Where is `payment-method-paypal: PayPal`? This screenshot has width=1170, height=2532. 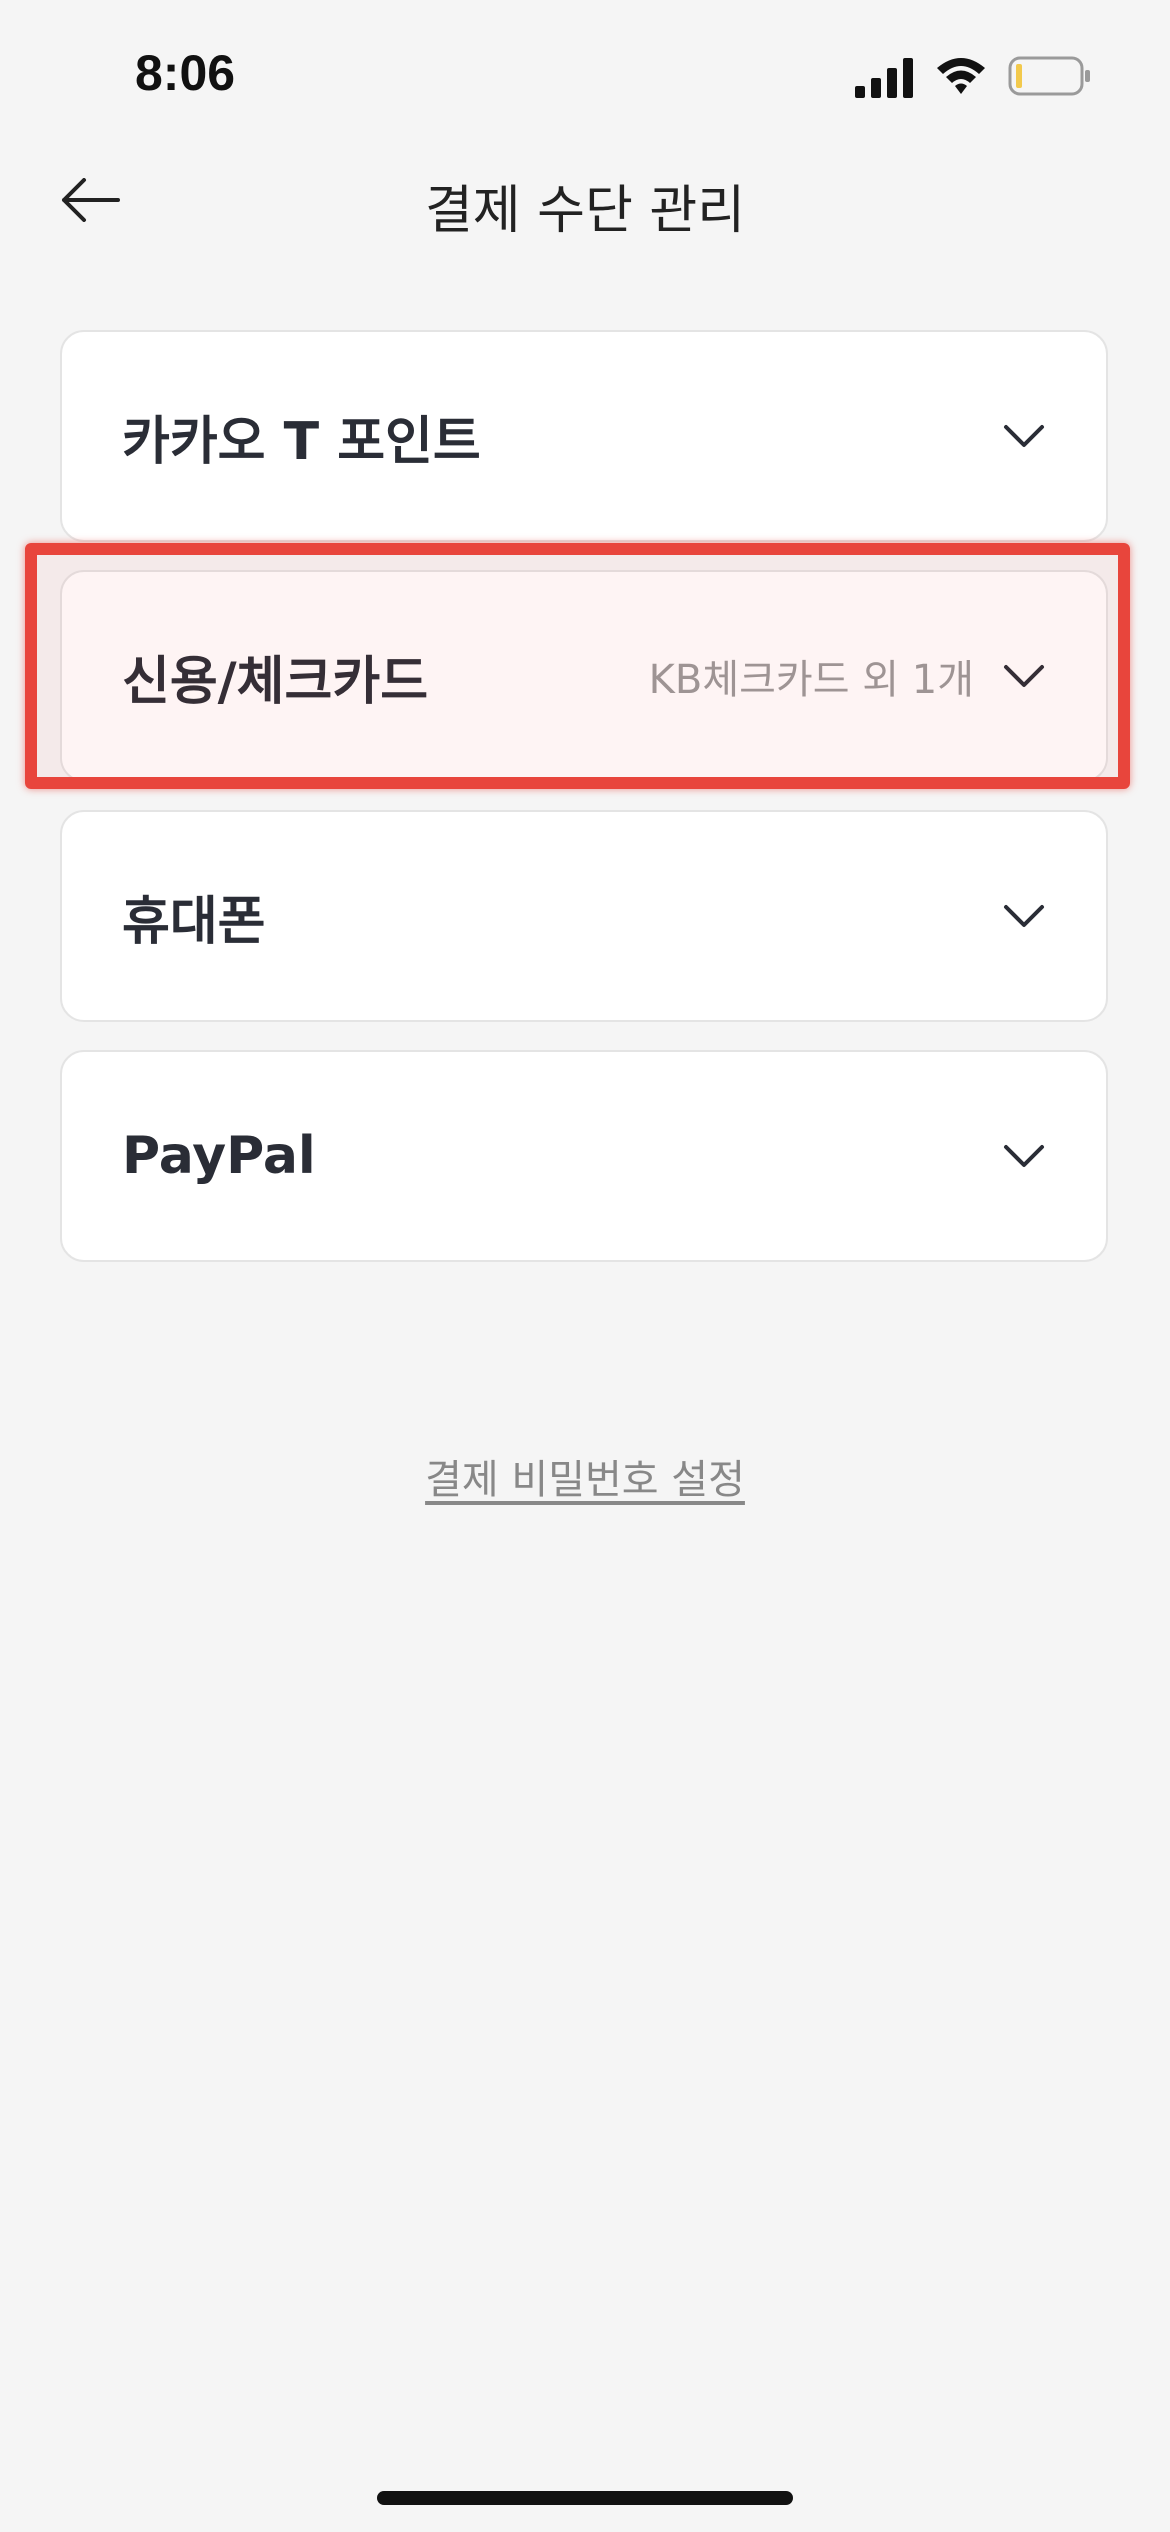 payment-method-paypal: PayPal is located at coordinates (584, 1156).